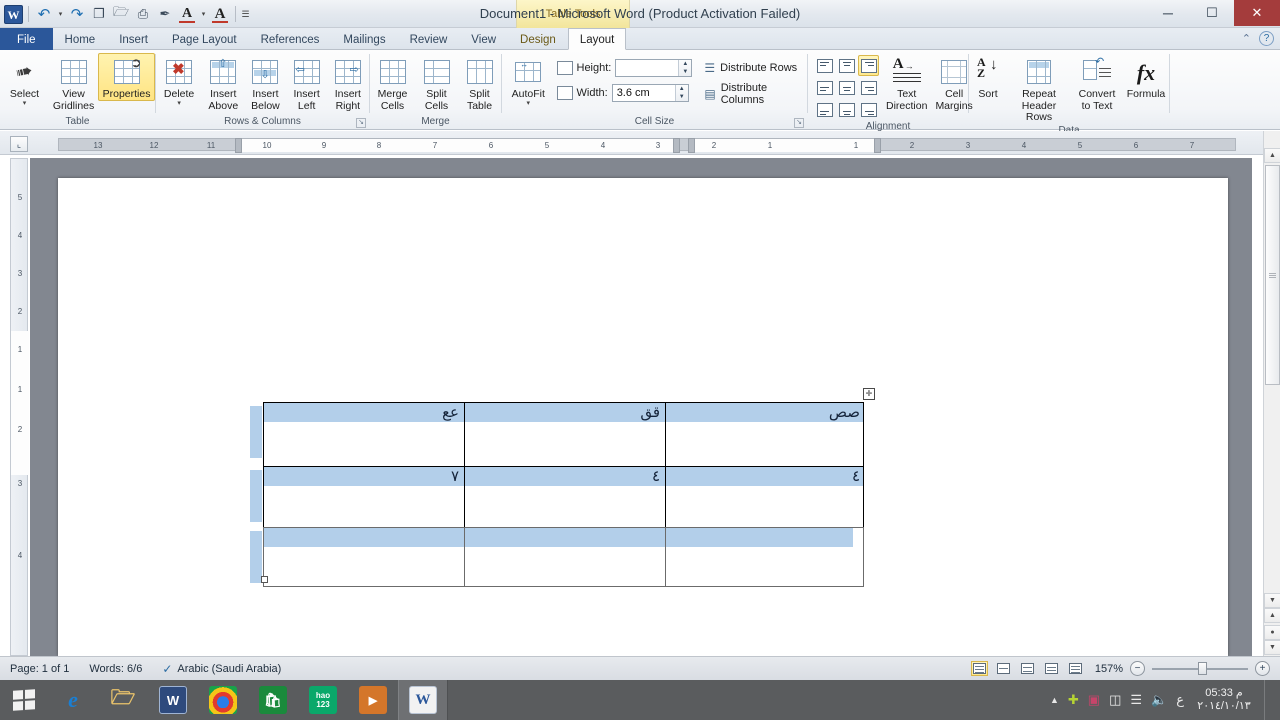 The width and height of the screenshot is (1280, 720). What do you see at coordinates (979, 668) in the screenshot?
I see `print-layout-view-button` at bounding box center [979, 668].